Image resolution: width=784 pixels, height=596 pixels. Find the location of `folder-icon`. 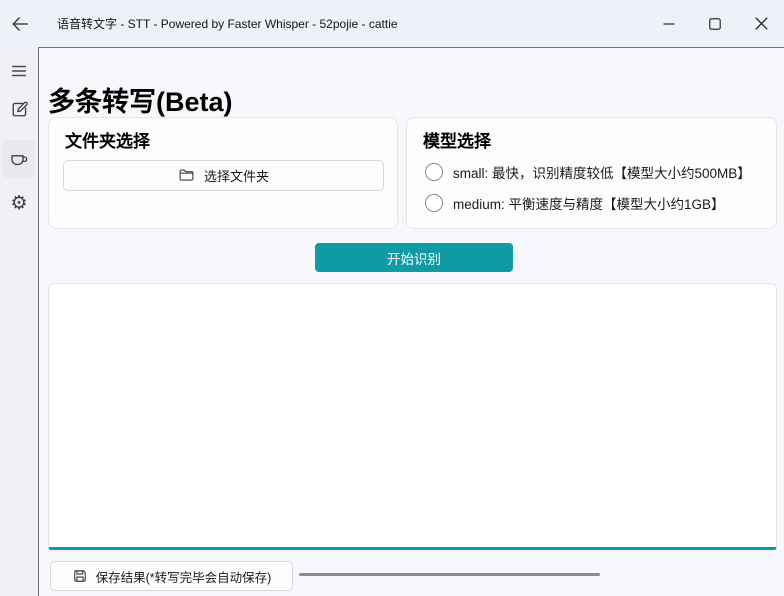

folder-icon is located at coordinates (186, 175).